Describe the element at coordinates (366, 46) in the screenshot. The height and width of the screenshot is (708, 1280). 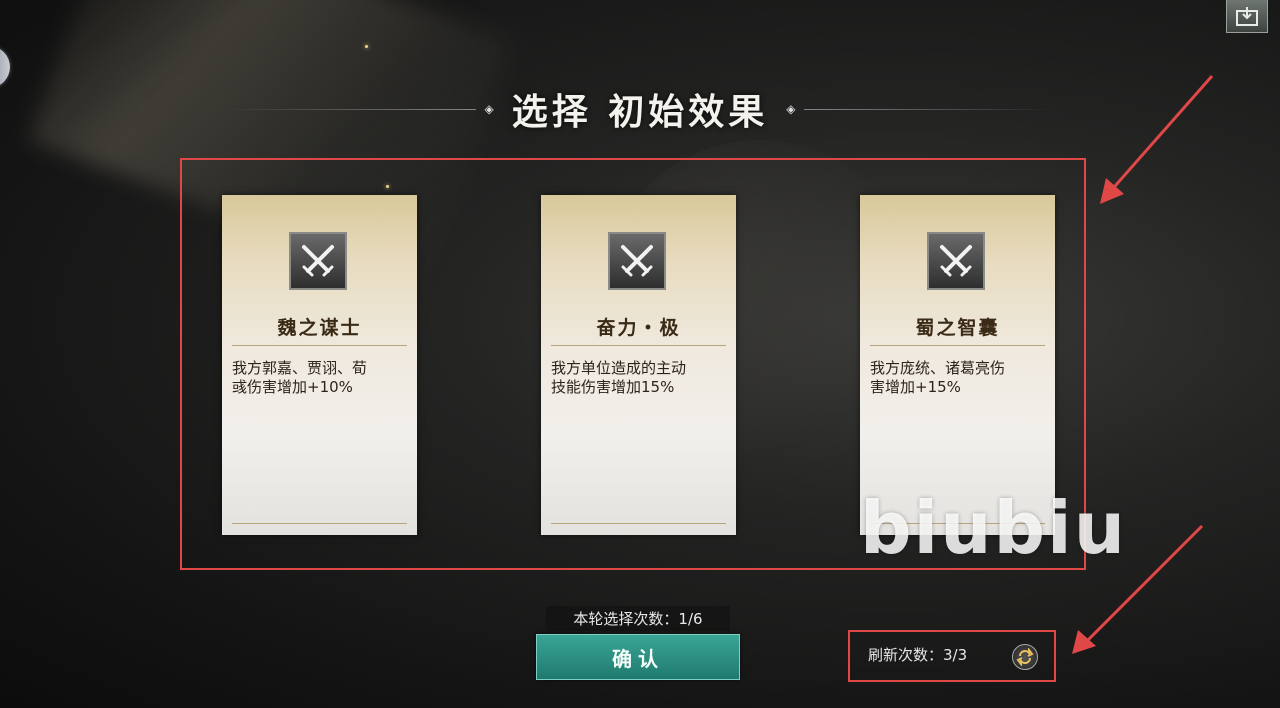
I see `sparkle` at that location.